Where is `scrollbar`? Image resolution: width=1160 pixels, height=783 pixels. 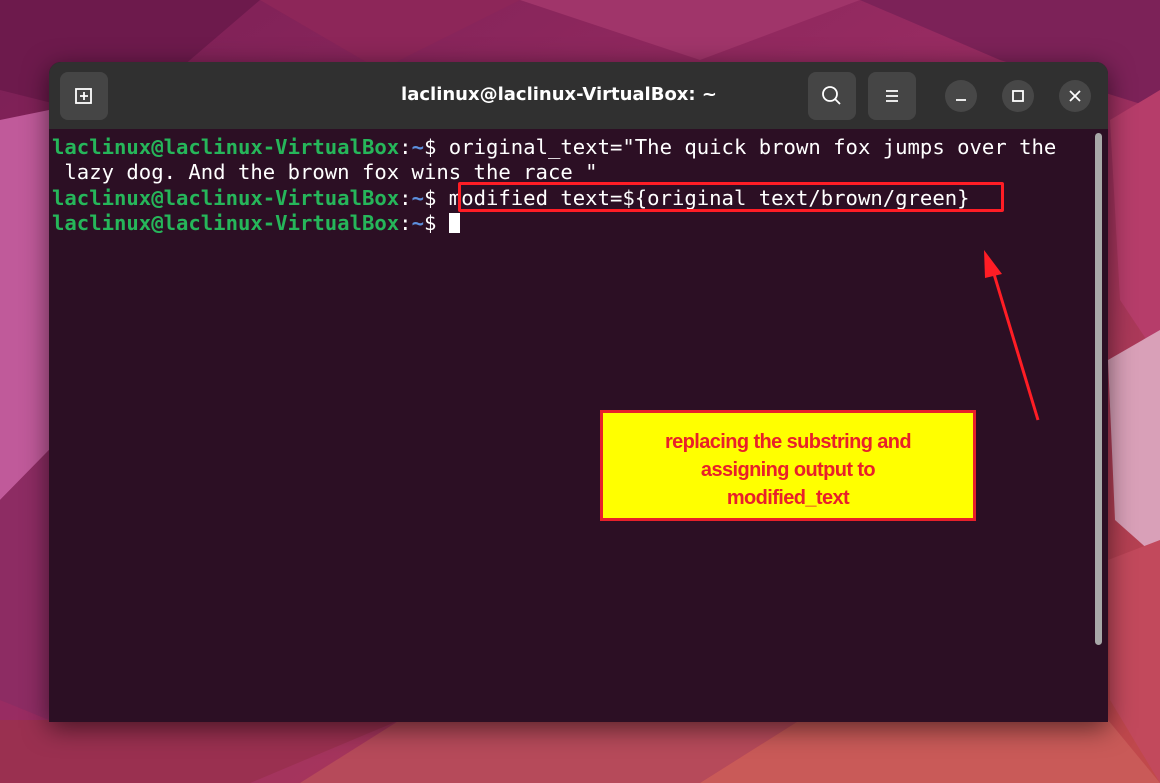 scrollbar is located at coordinates (1098, 389).